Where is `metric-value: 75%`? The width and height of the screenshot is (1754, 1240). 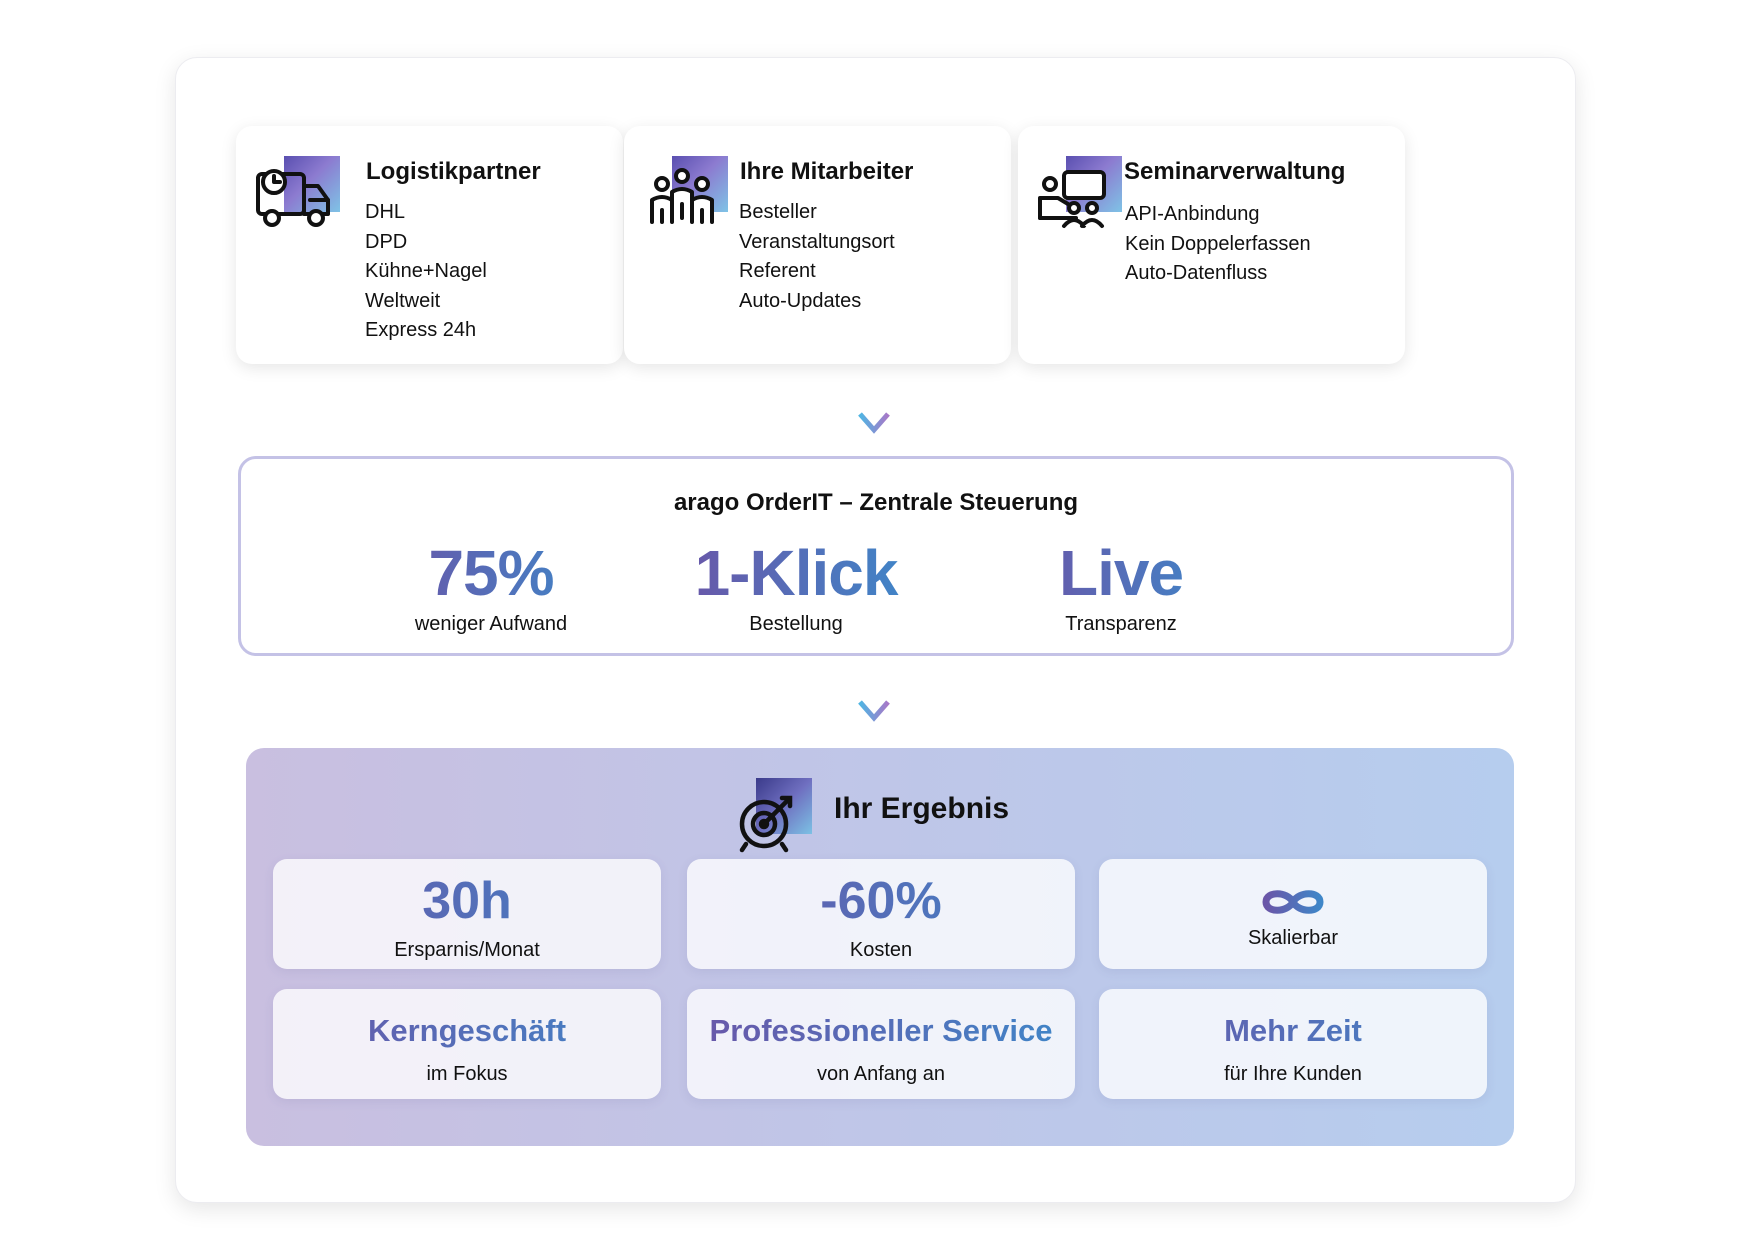
metric-value: 75% is located at coordinates (491, 573).